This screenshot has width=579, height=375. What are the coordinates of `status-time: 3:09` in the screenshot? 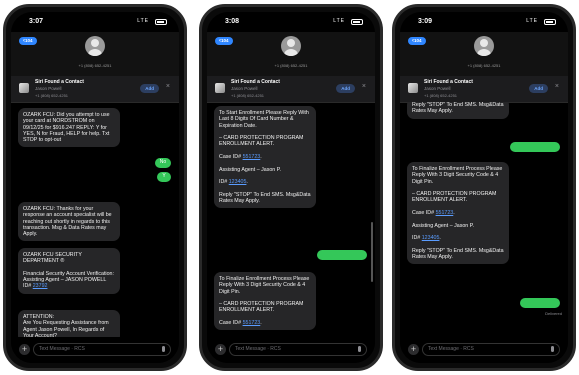 It's located at (425, 21).